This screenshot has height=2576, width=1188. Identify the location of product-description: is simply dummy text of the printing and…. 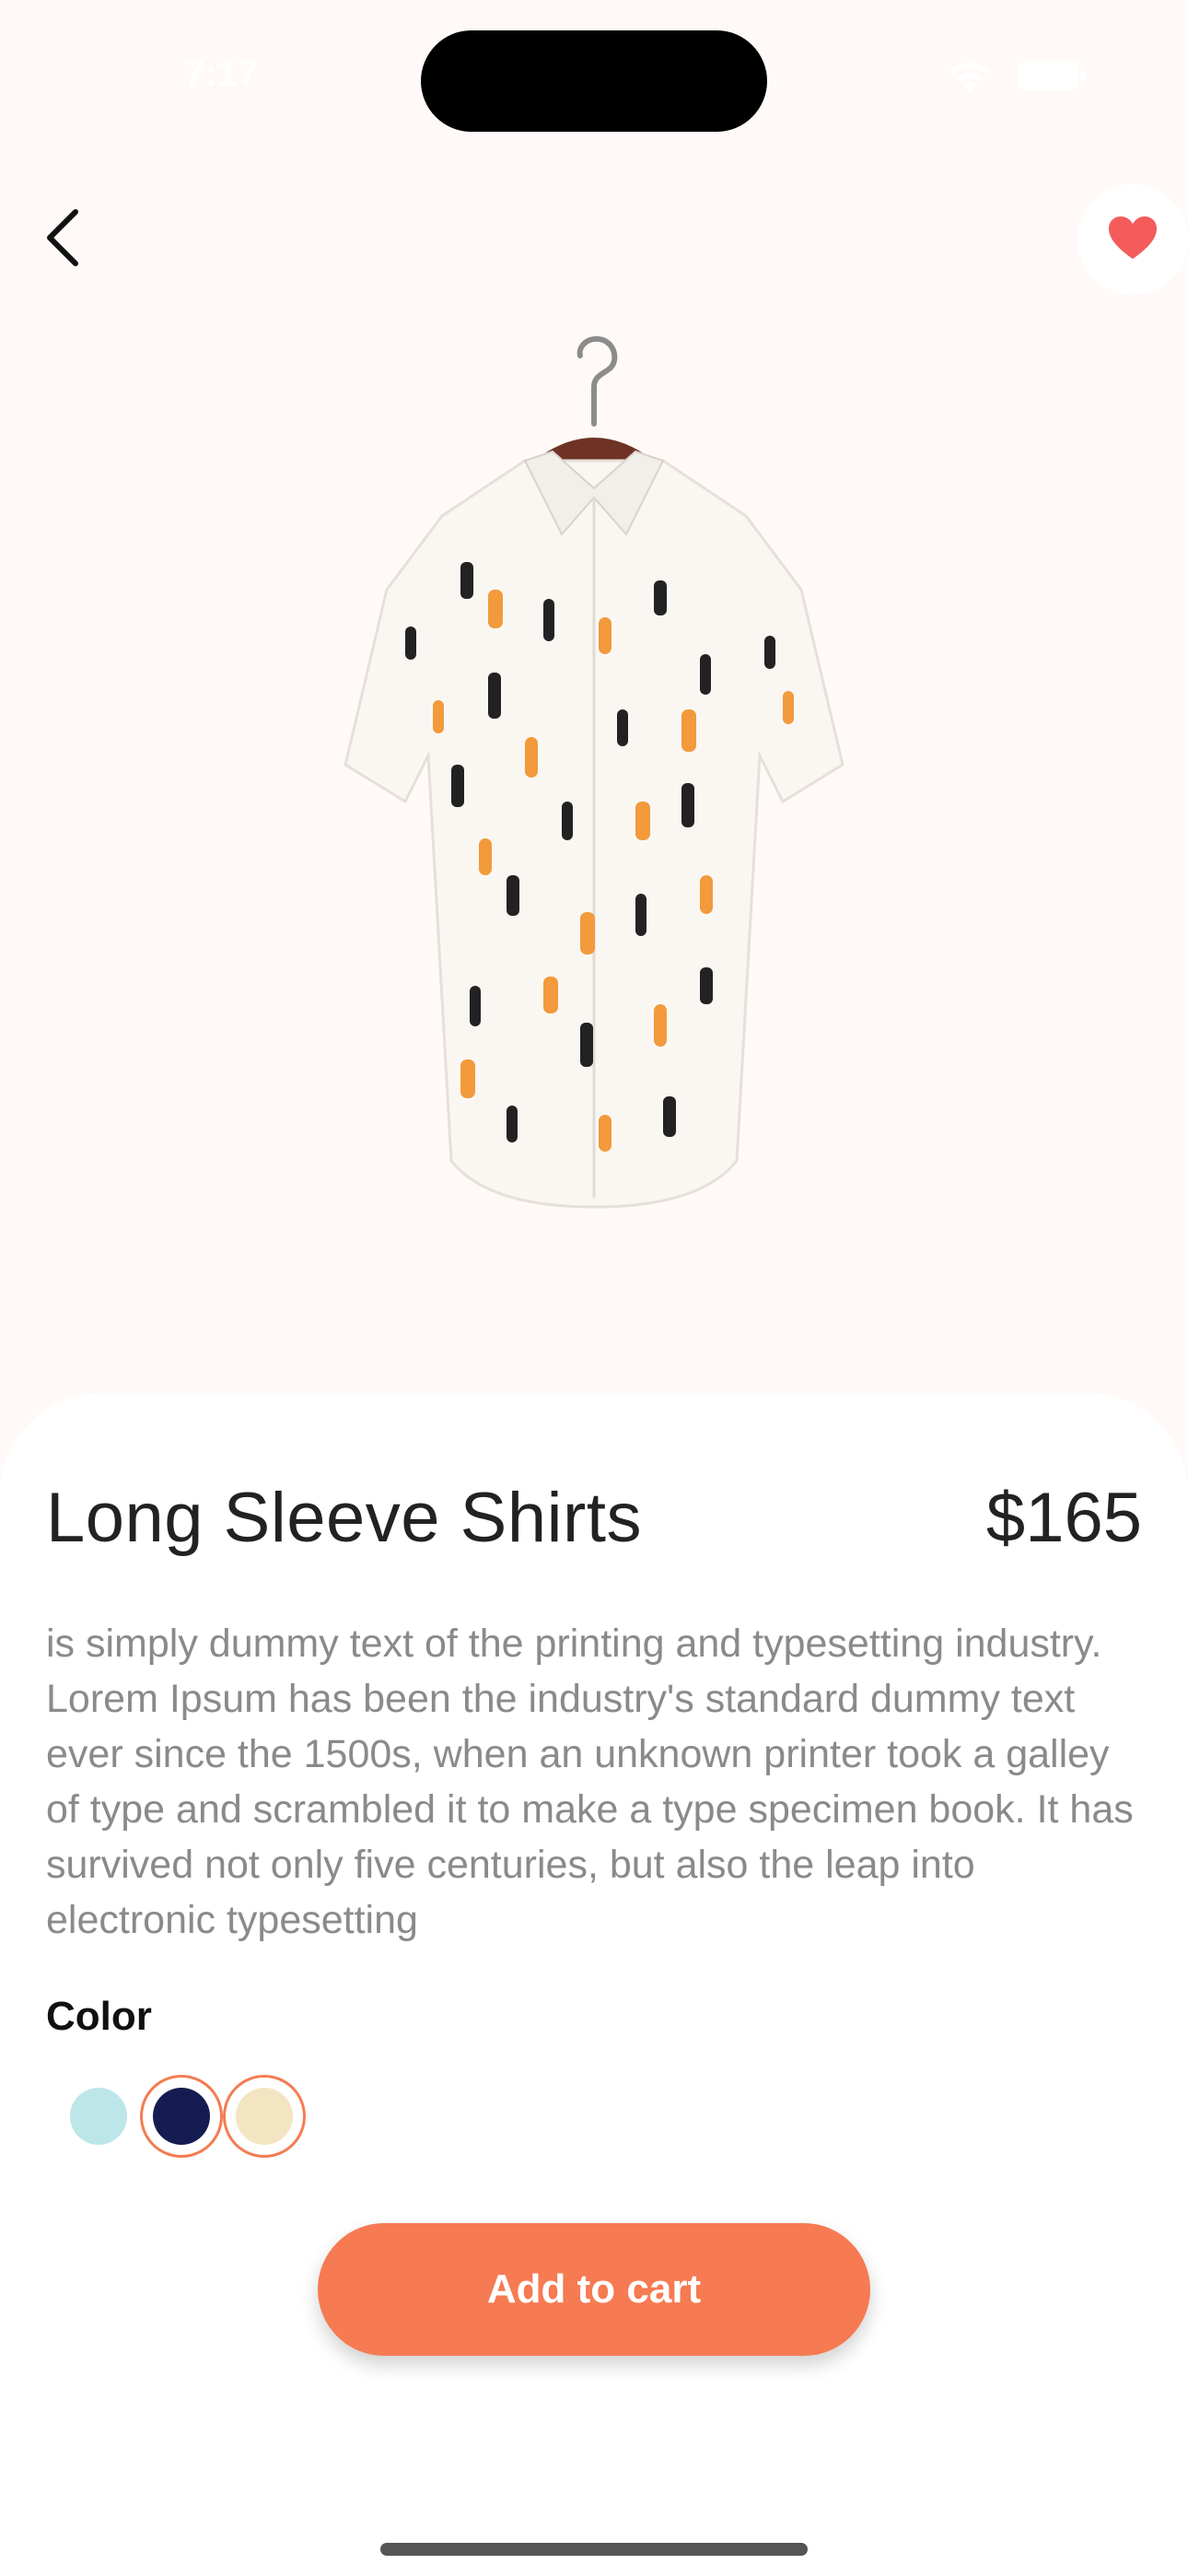
(590, 1782).